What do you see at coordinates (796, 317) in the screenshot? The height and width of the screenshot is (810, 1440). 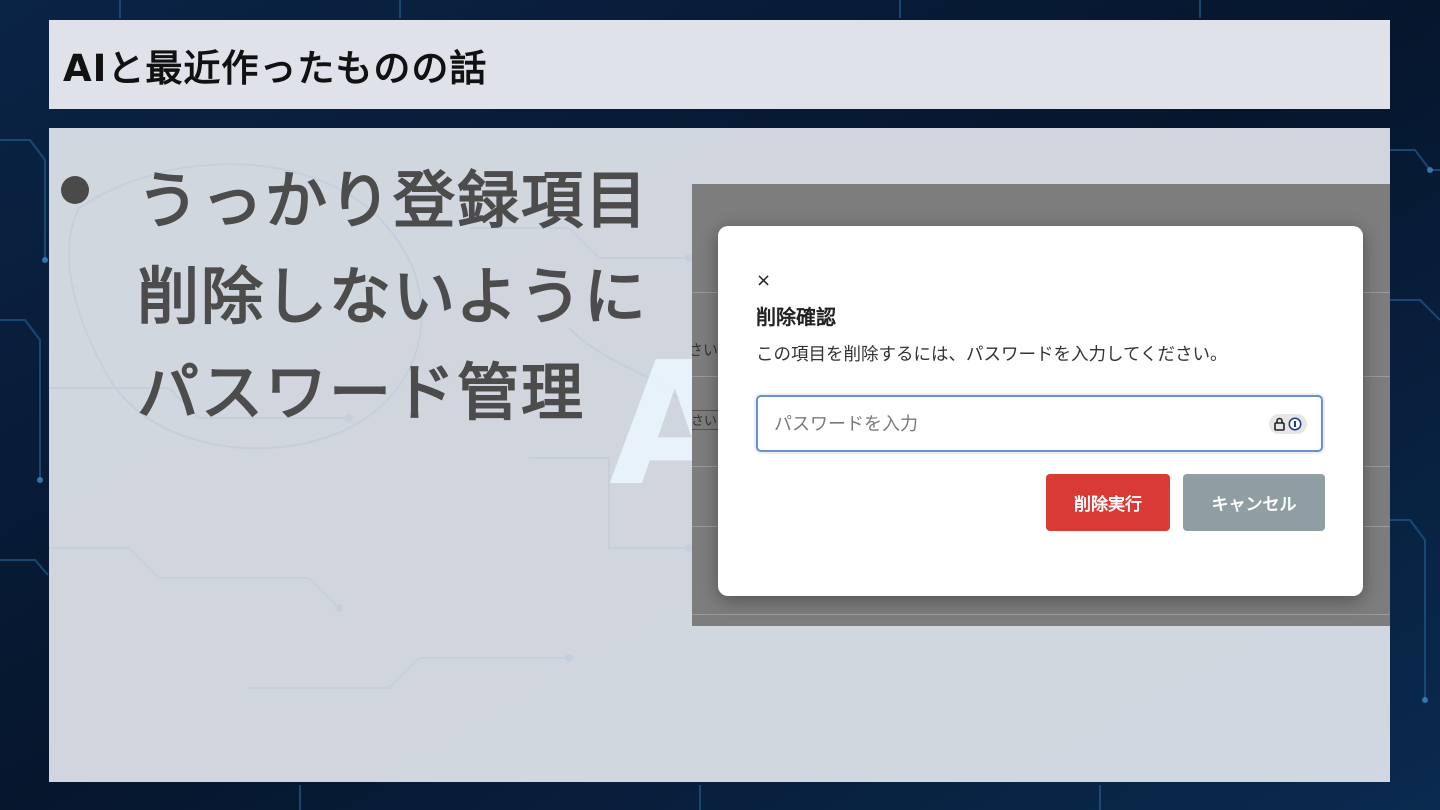 I see `dialog-title: 削除確認` at bounding box center [796, 317].